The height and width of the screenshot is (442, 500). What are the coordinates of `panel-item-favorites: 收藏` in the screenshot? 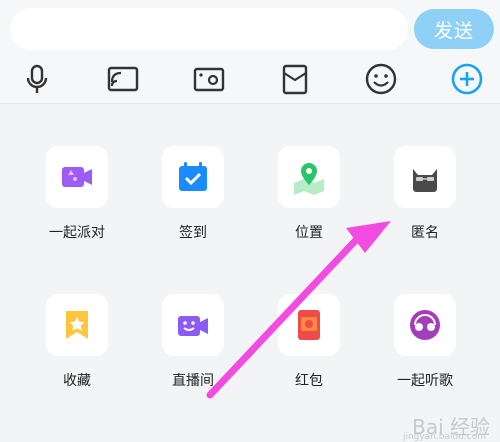 It's located at (77, 354).